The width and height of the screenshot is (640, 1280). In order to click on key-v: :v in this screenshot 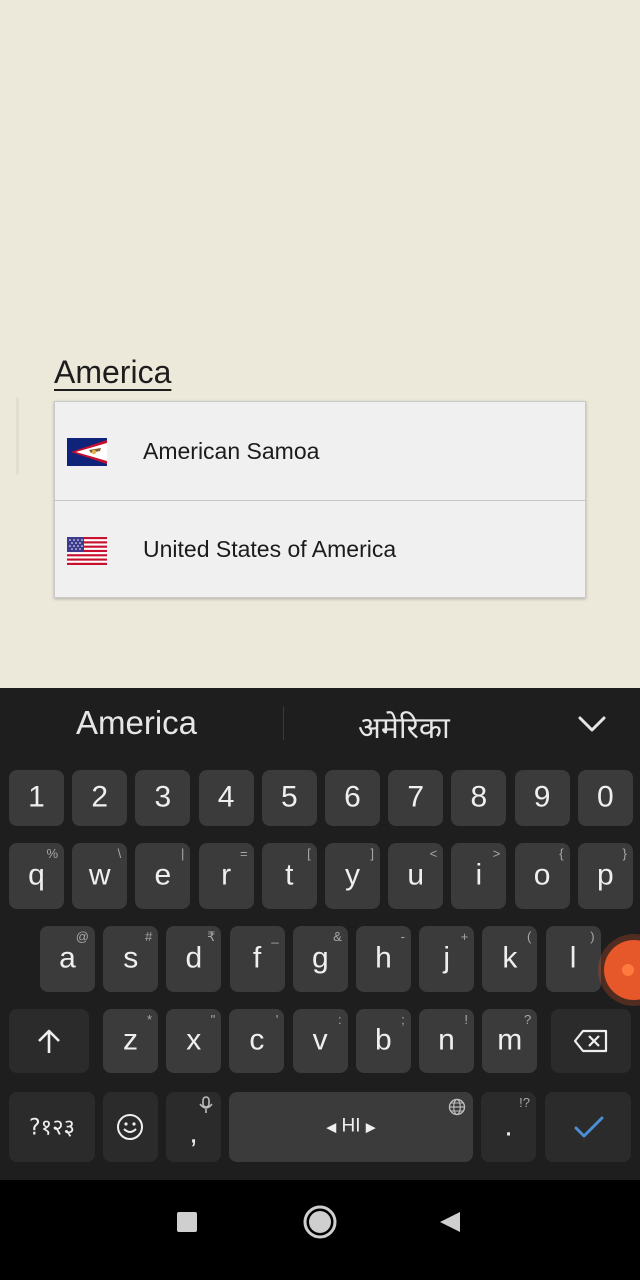, I will do `click(320, 1041)`.